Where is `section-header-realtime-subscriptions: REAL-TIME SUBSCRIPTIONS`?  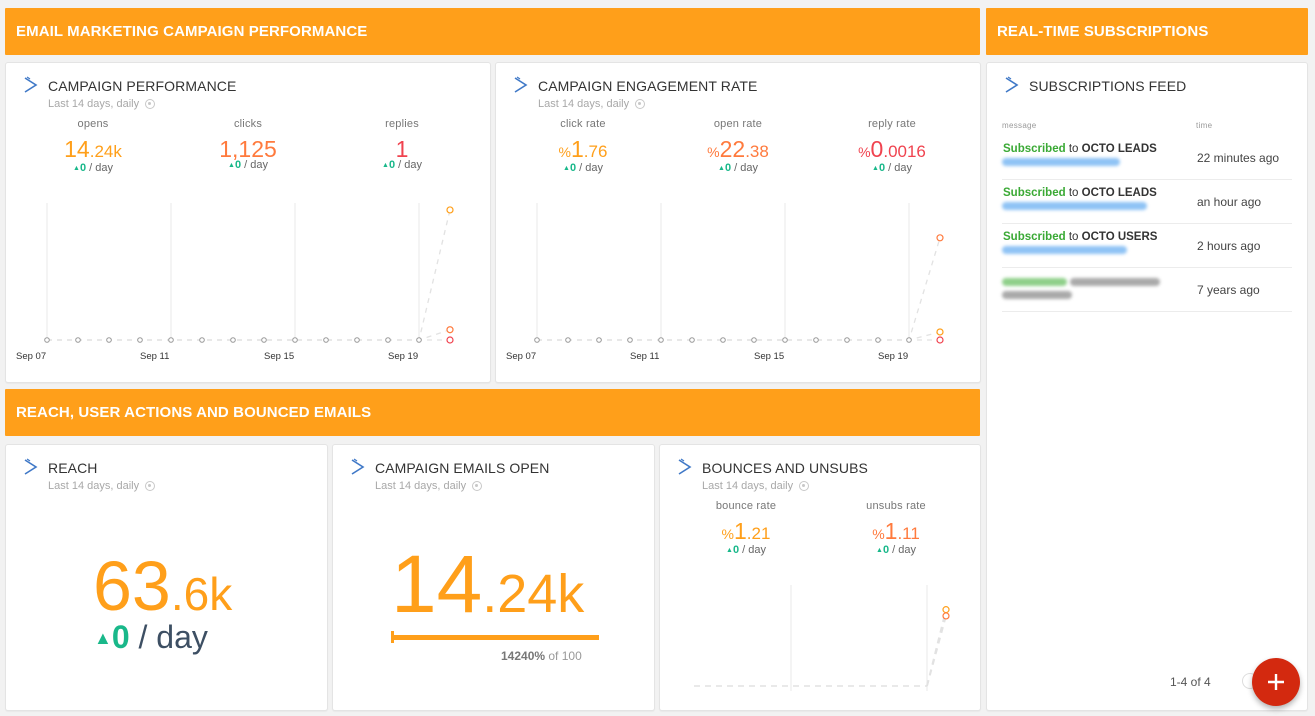 section-header-realtime-subscriptions: REAL-TIME SUBSCRIPTIONS is located at coordinates (1147, 31).